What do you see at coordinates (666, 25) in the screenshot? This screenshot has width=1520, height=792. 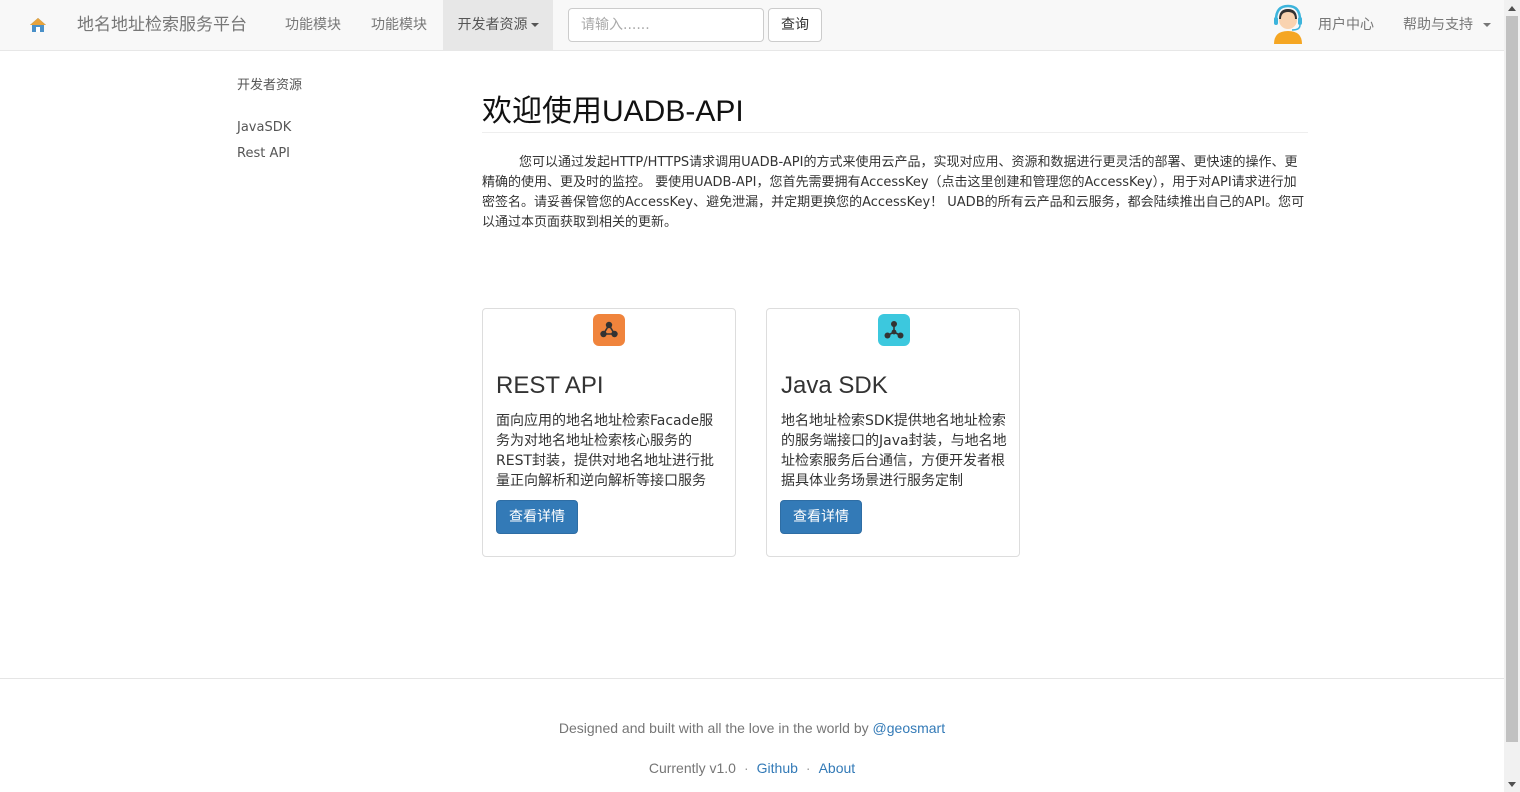 I see `search-input` at bounding box center [666, 25].